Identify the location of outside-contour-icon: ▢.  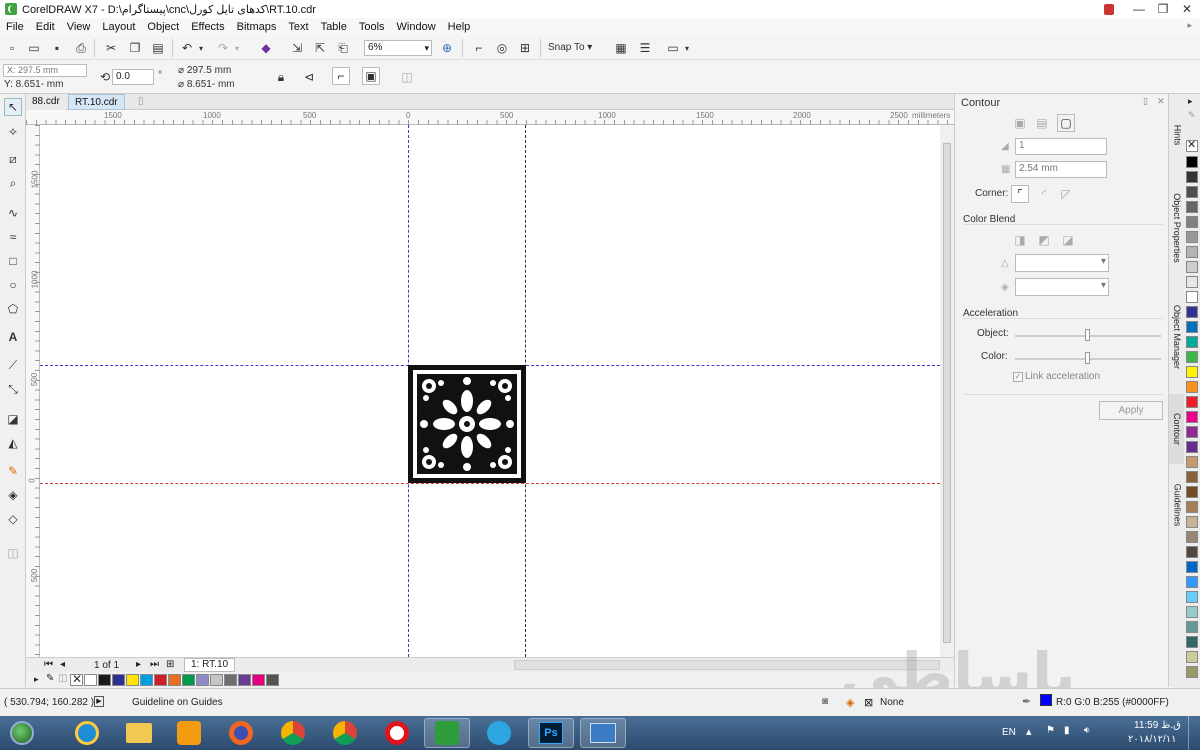
(1066, 123).